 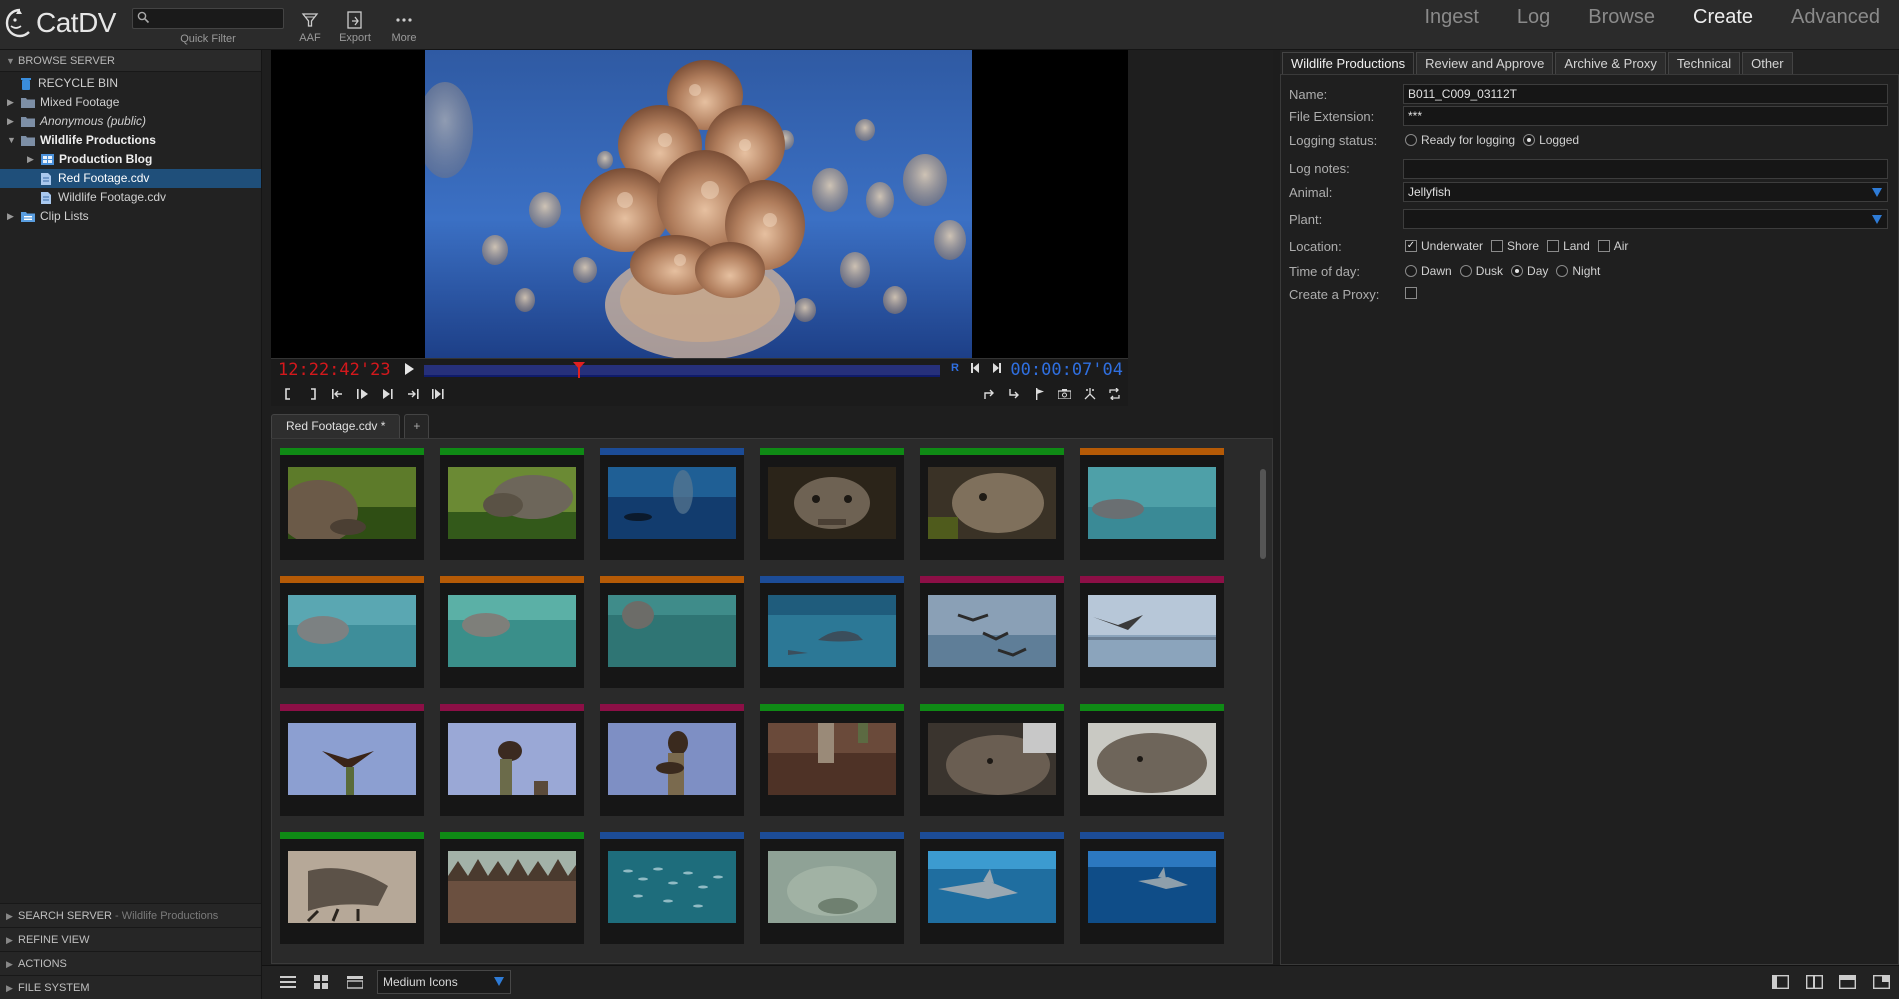 I want to click on tab-wildlife-productions: Wildlife Productions, so click(x=1348, y=63).